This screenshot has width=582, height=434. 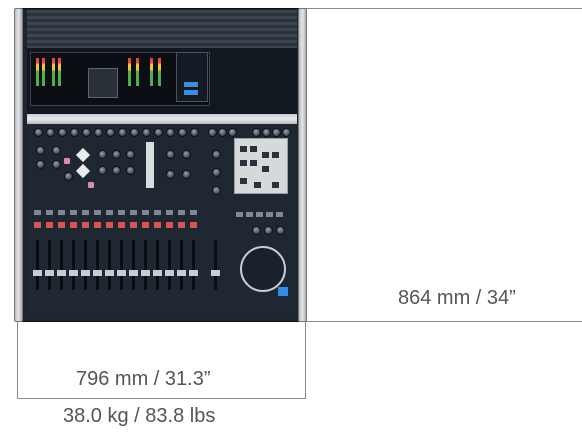 What do you see at coordinates (215, 265) in the screenshot?
I see `master-fader` at bounding box center [215, 265].